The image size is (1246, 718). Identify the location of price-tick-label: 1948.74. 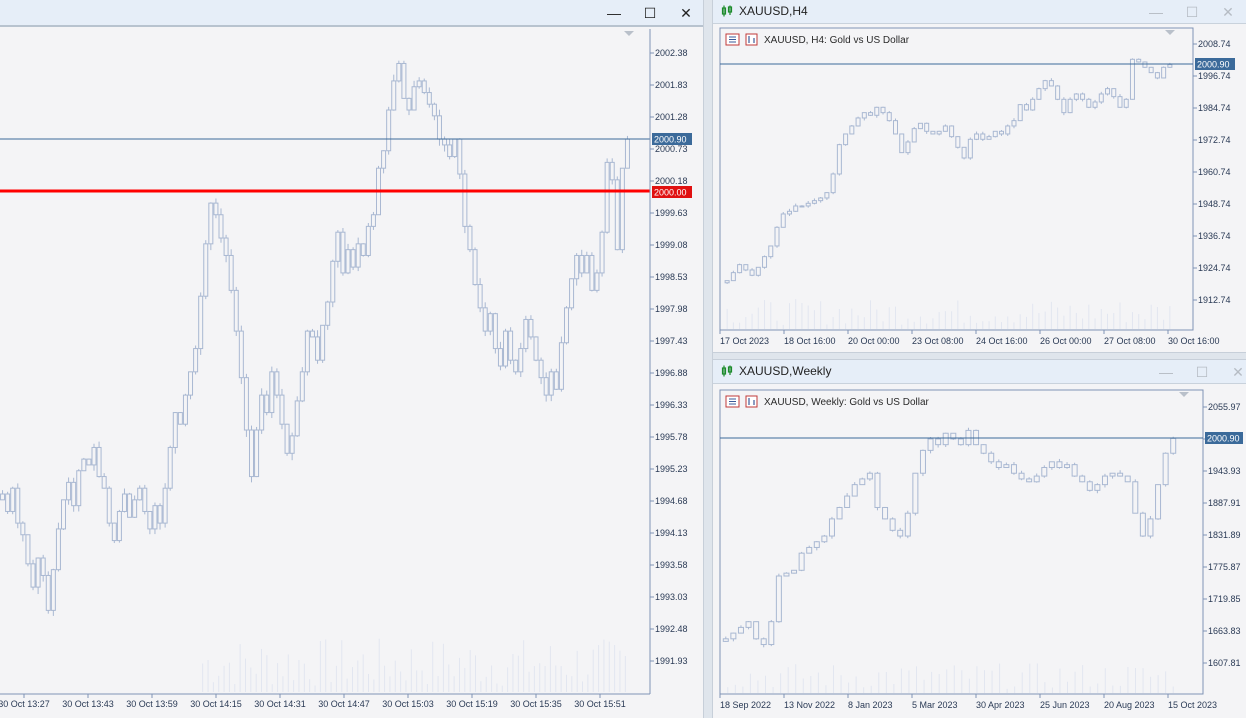
(1214, 204).